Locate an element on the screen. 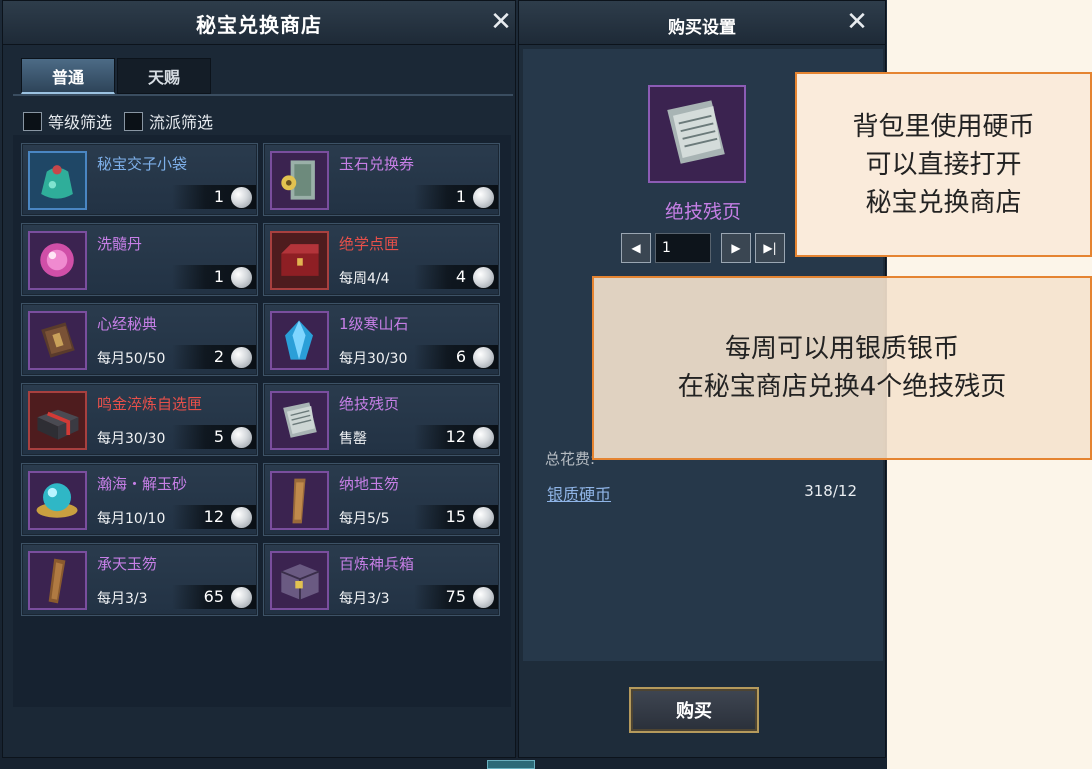 The width and height of the screenshot is (1092, 769). shop-item-card: 绝学点匣 每周4/4 4 is located at coordinates (381, 259).